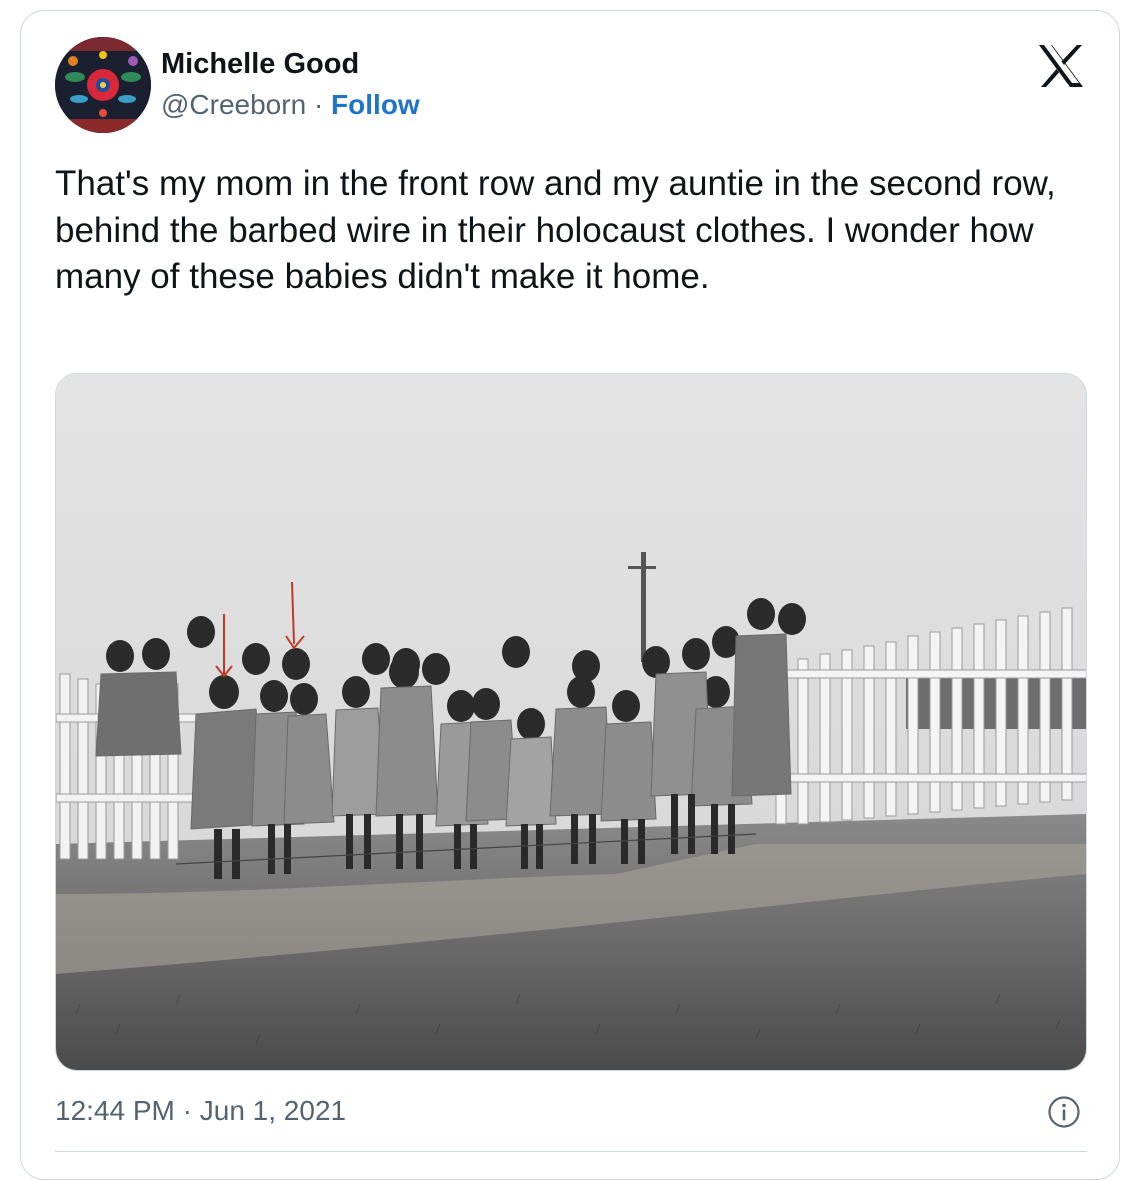 The height and width of the screenshot is (1180, 1146). Describe the element at coordinates (233, 104) in the screenshot. I see `author-handle: @Creeborn` at that location.